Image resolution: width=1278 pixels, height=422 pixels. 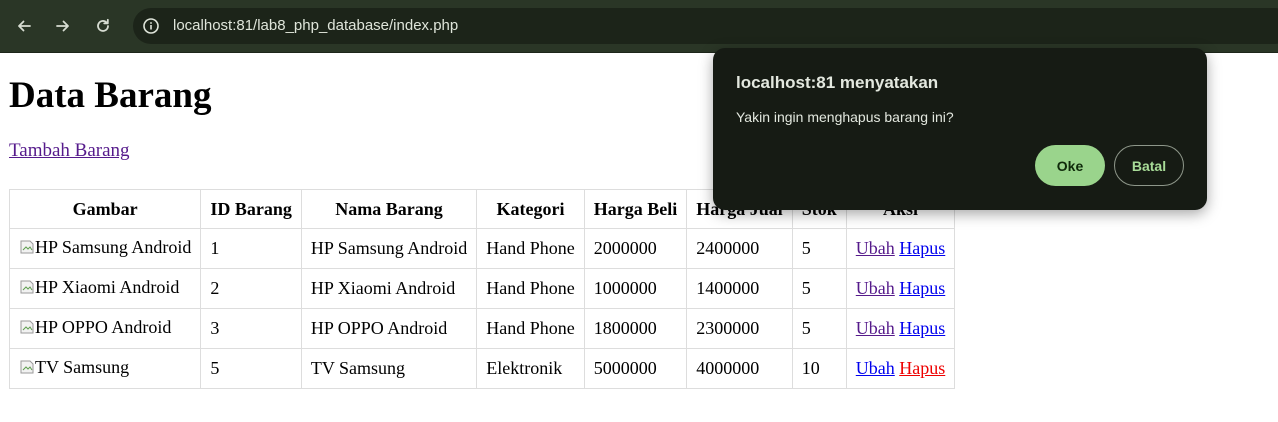 What do you see at coordinates (837, 82) in the screenshot?
I see `dialog-title: localhost:81 menyatakan` at bounding box center [837, 82].